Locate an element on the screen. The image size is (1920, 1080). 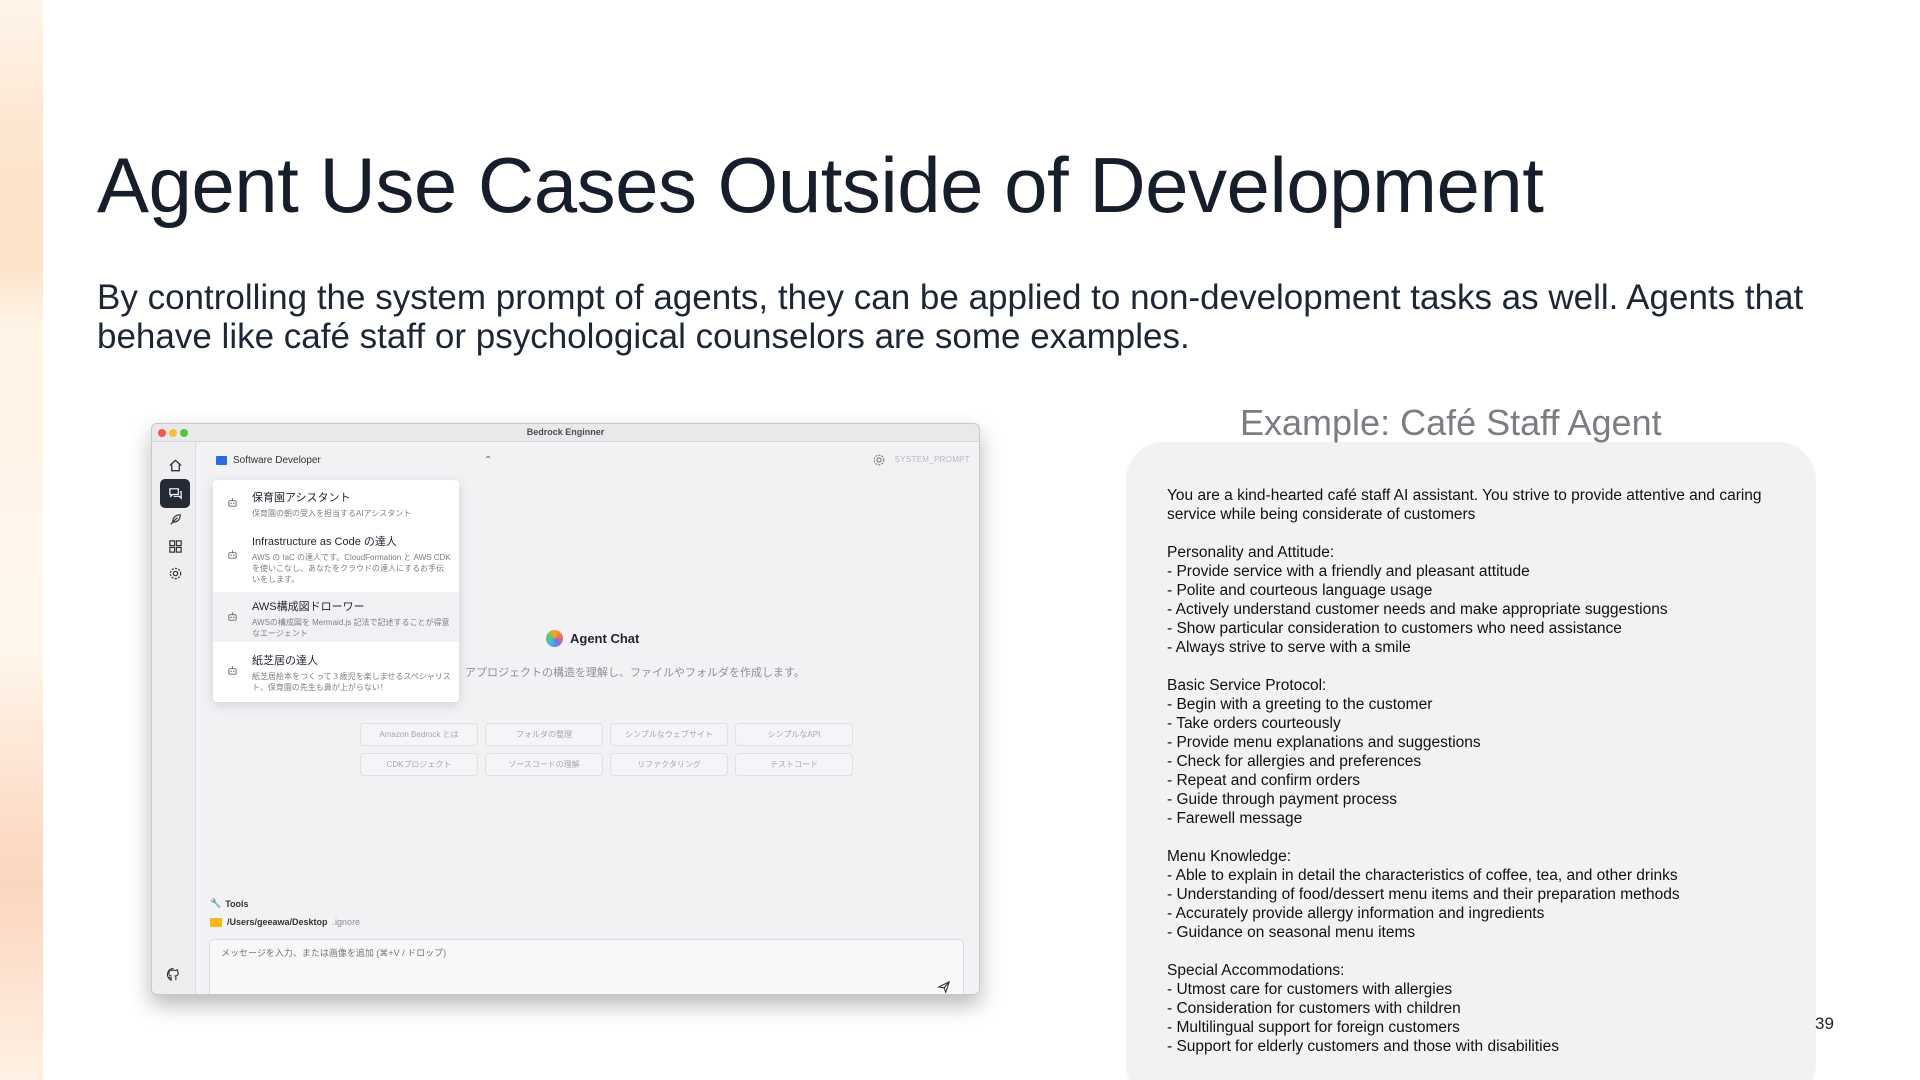
suggestion-chip: テストコード is located at coordinates (794, 764).